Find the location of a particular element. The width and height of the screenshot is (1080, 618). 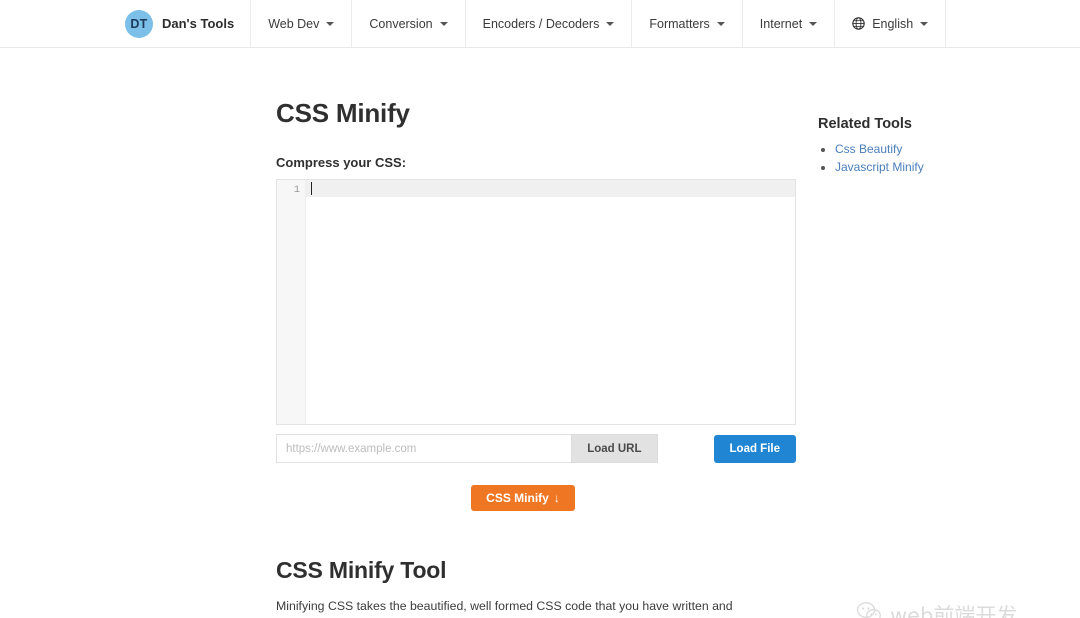

dt-logo-icon: DT is located at coordinates (139, 23).